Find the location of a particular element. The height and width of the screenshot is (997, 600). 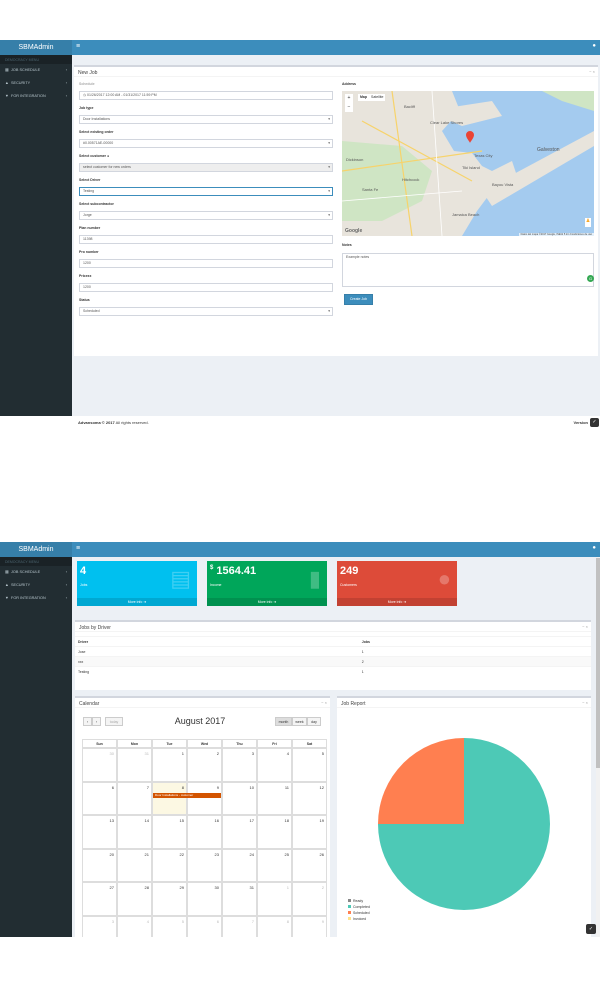

calendar-day: 16 is located at coordinates (204, 832).